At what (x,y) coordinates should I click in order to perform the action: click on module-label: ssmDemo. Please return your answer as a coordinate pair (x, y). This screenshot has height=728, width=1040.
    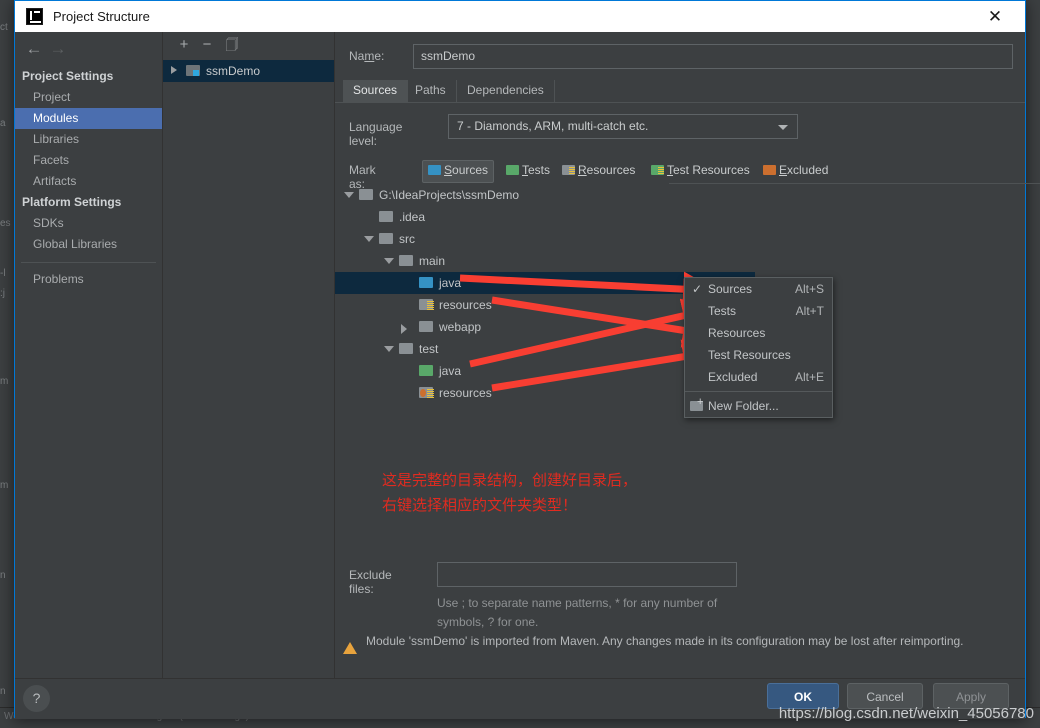
    Looking at the image, I should click on (233, 71).